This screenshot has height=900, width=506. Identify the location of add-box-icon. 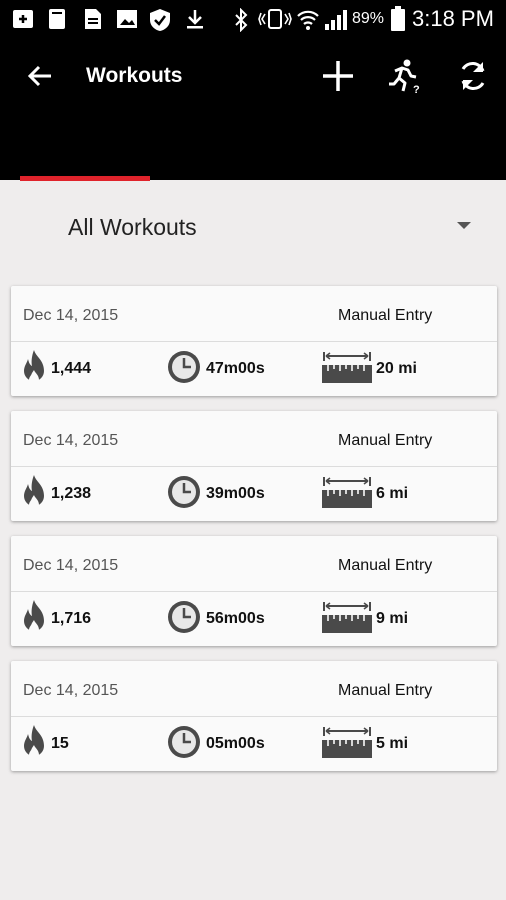
(23, 19).